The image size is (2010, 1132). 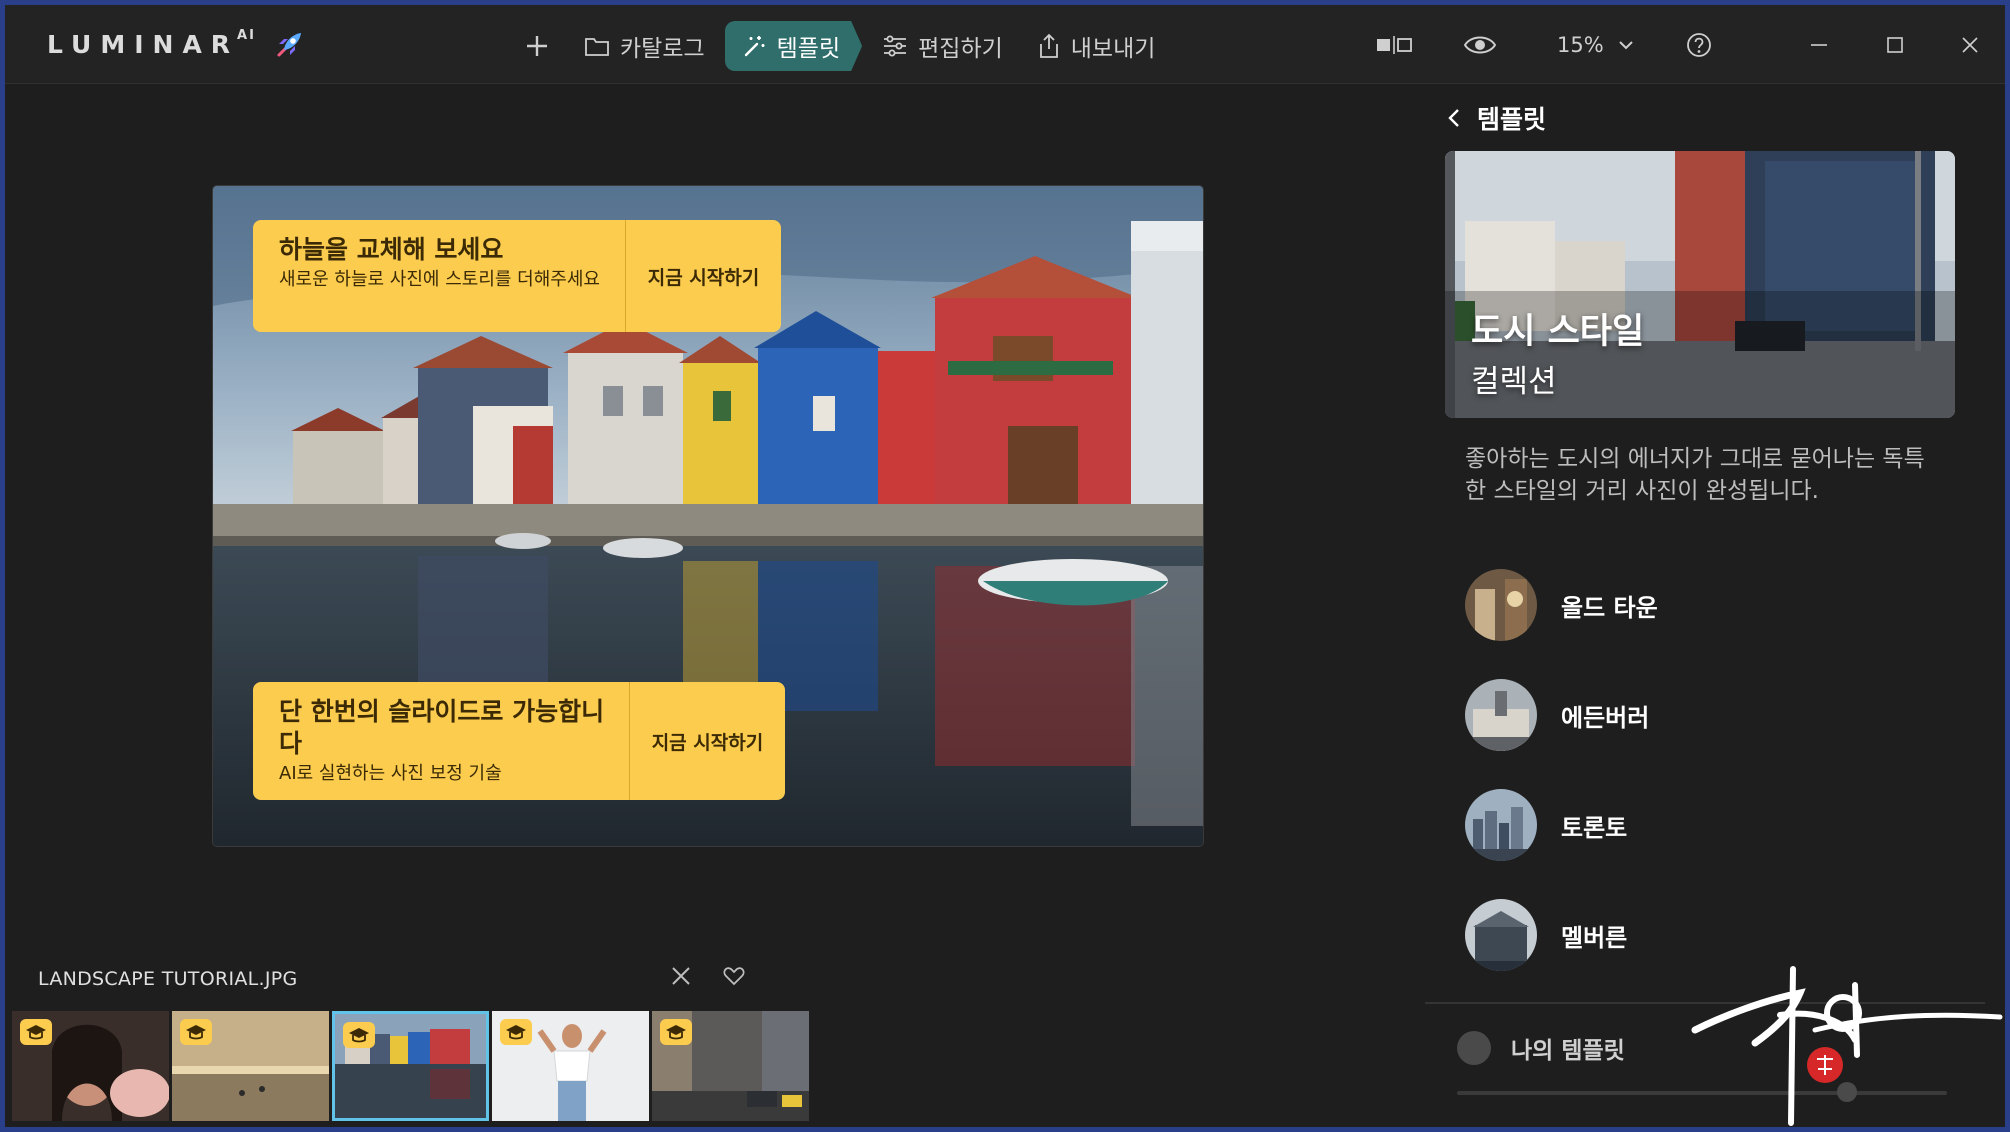 I want to click on title-bar: LUMINAR AI 카탈로그 템플릿 편집하기 내보내기 15%, so click(x=1005, y=44).